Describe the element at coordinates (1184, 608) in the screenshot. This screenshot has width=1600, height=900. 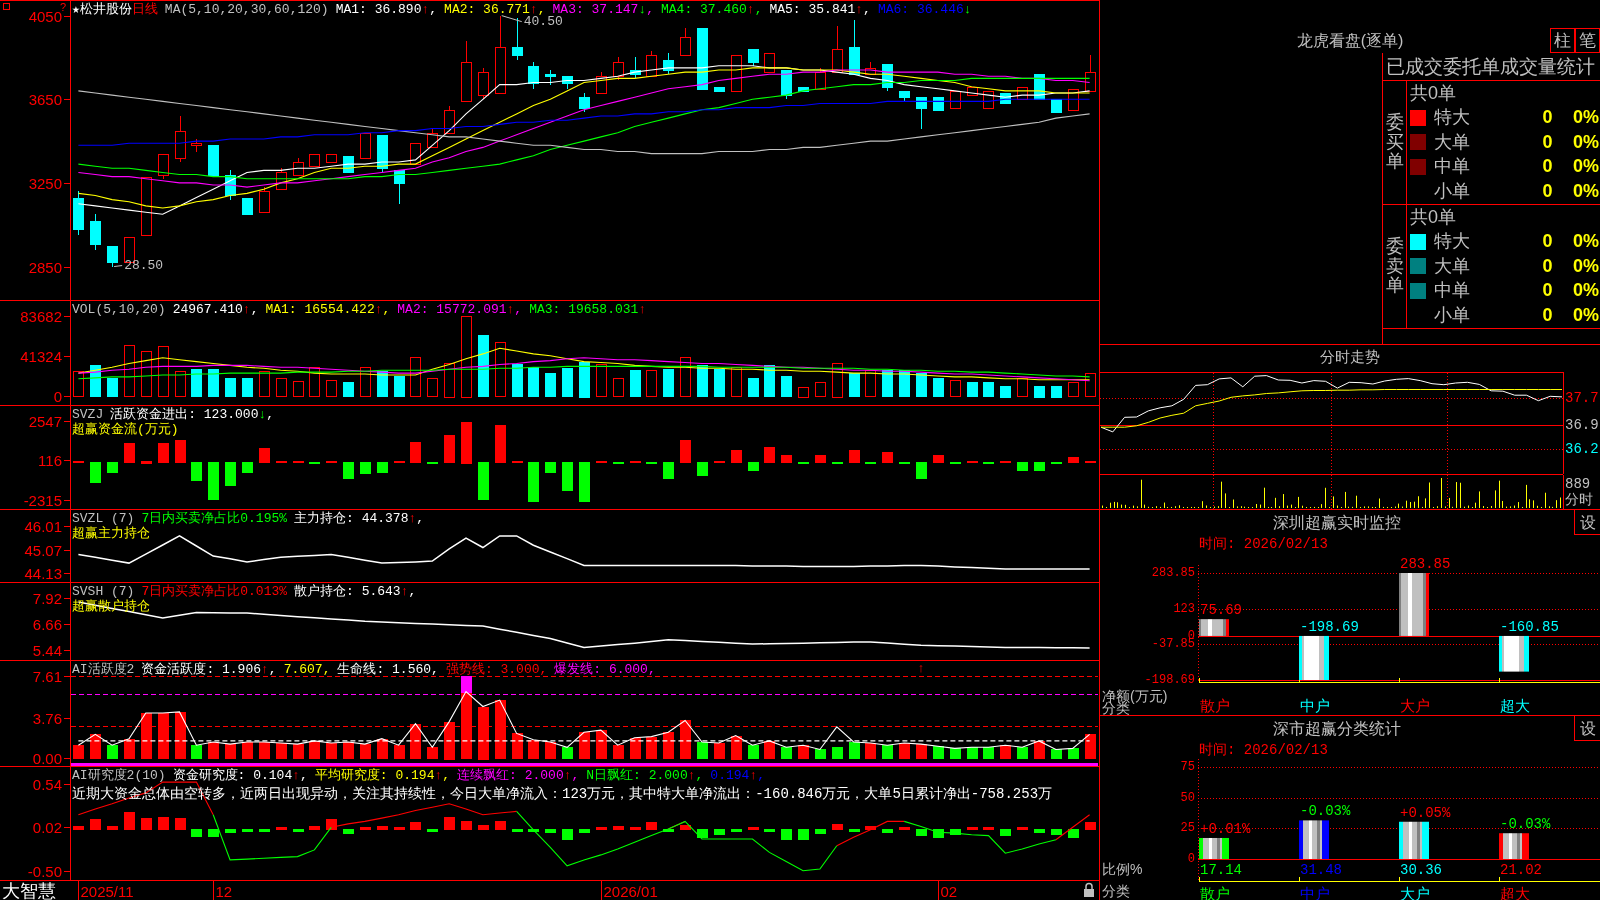
I see `axis-label: 123` at that location.